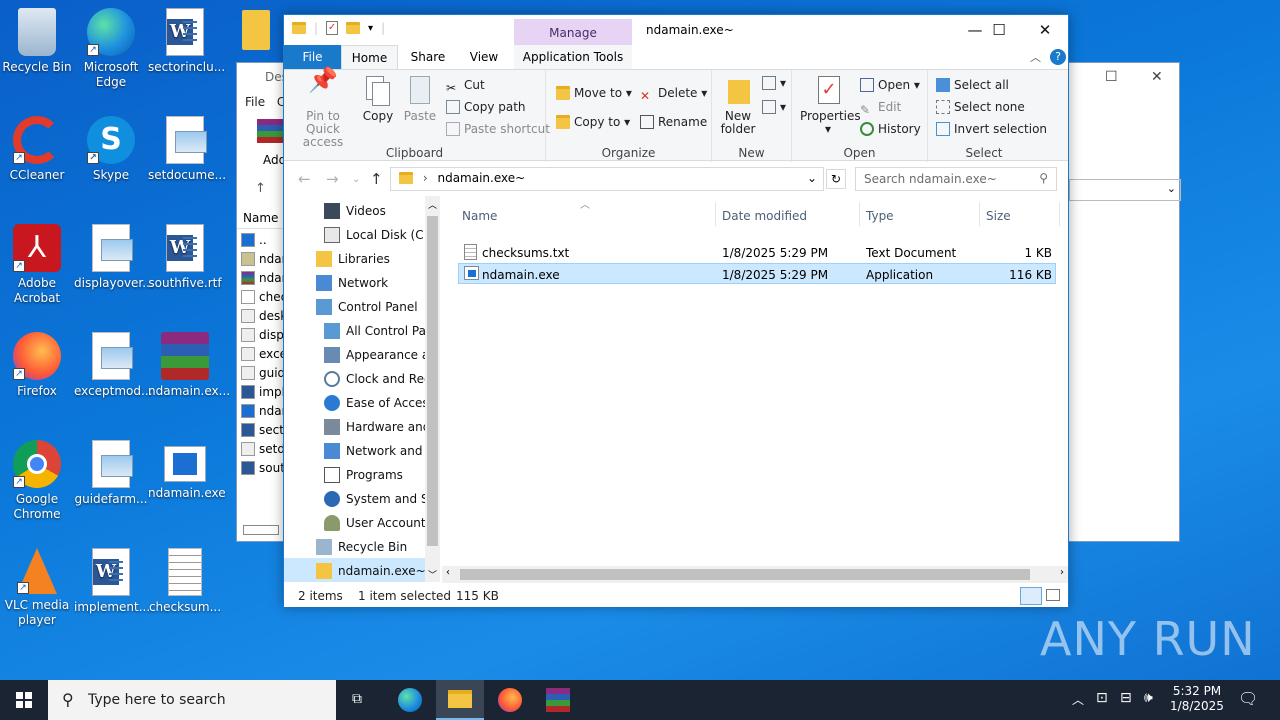 Image resolution: width=1280 pixels, height=720 pixels. Describe the element at coordinates (263, 413) in the screenshot. I see `list-item: ndar` at that location.